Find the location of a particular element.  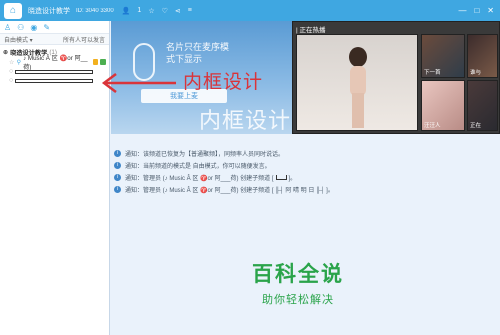

maximize-icon: □ is located at coordinates (476, 10).